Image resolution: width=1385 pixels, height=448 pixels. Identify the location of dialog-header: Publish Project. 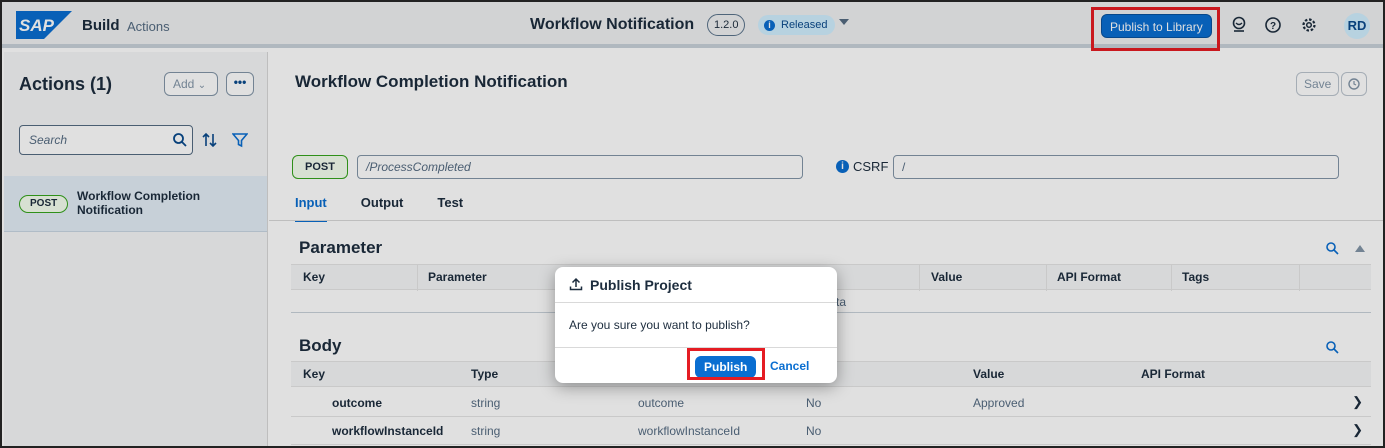
(696, 285).